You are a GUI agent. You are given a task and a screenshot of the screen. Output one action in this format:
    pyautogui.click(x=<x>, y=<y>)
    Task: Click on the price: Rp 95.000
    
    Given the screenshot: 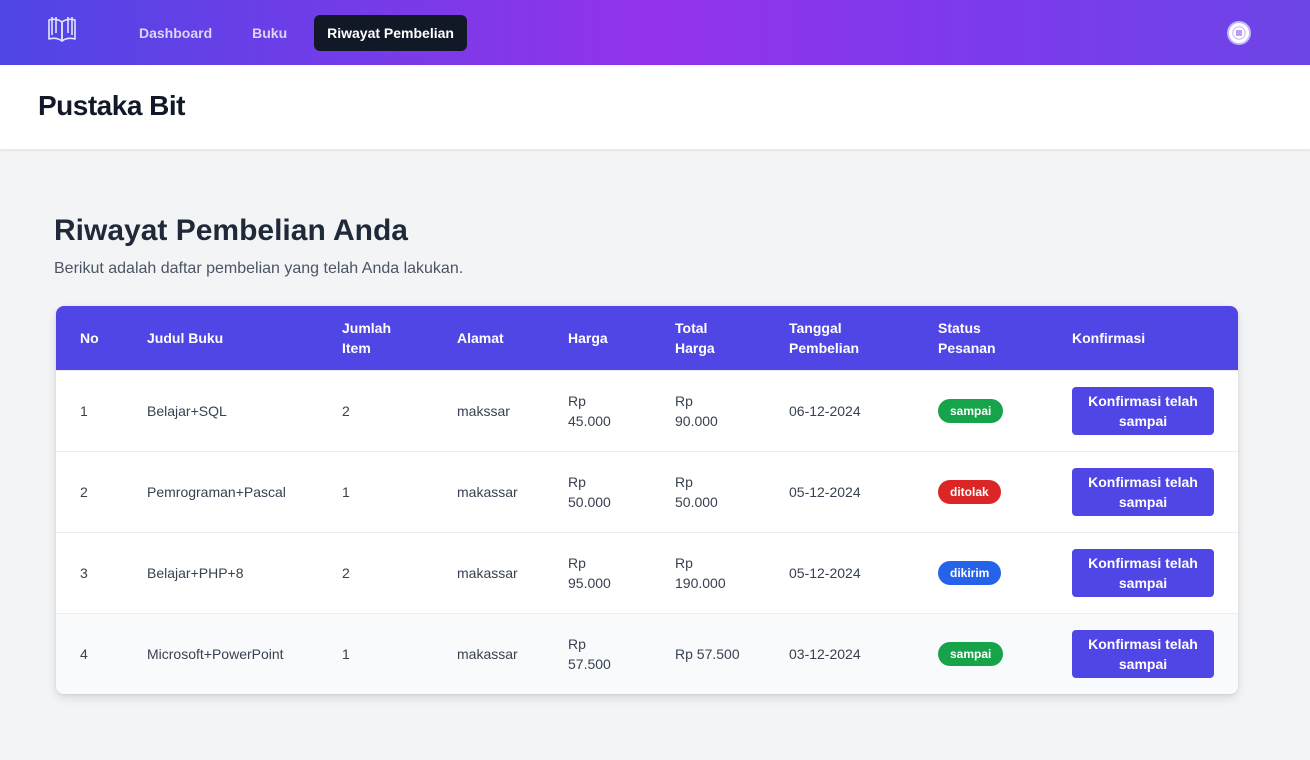 What is the action you would take?
    pyautogui.click(x=589, y=572)
    